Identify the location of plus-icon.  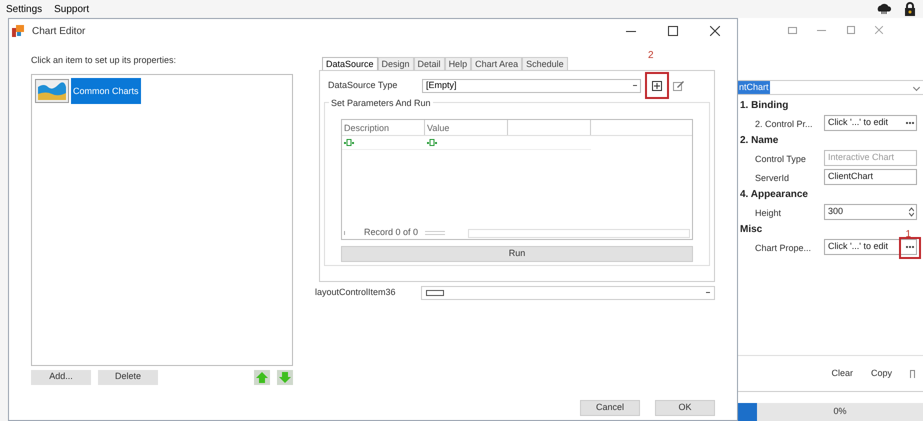
(657, 85).